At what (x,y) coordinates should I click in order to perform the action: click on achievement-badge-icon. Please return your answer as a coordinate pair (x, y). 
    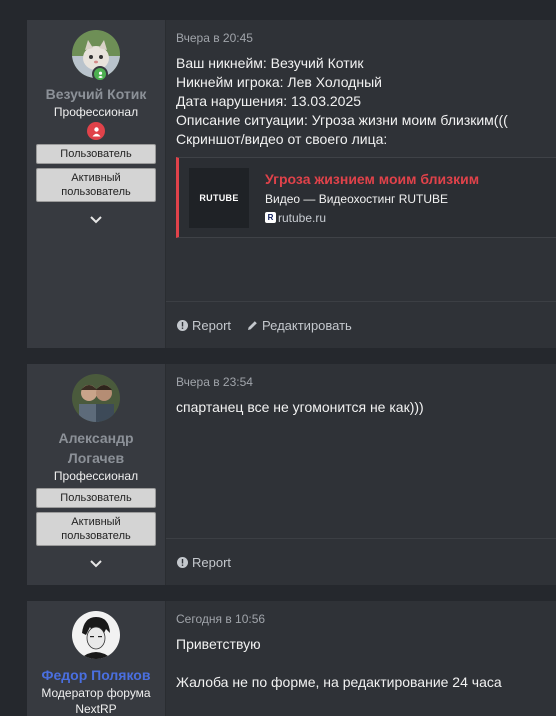
    Looking at the image, I should click on (96, 131).